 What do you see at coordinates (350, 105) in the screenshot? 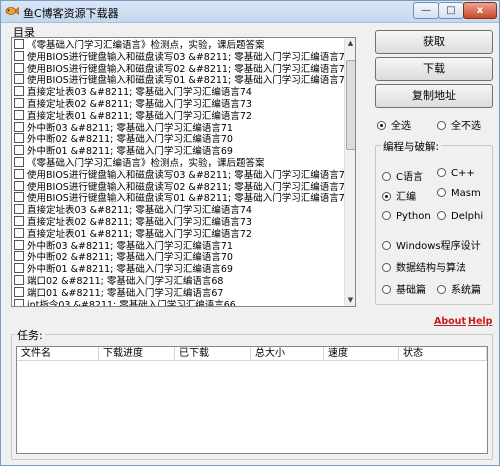
I see `scroll-thumb` at bounding box center [350, 105].